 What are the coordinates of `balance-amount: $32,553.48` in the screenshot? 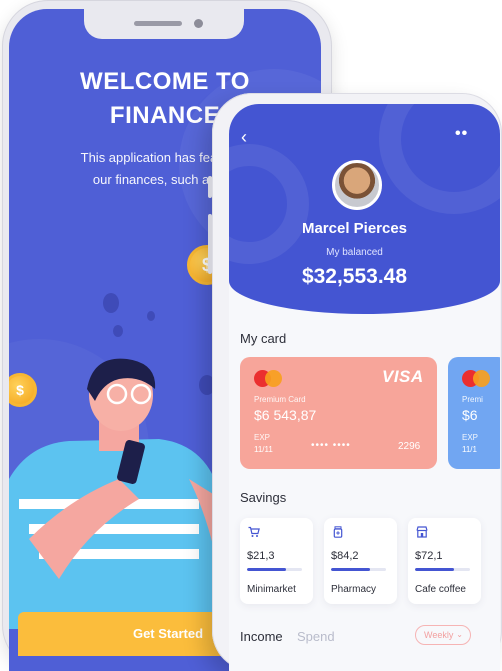 It's located at (354, 276).